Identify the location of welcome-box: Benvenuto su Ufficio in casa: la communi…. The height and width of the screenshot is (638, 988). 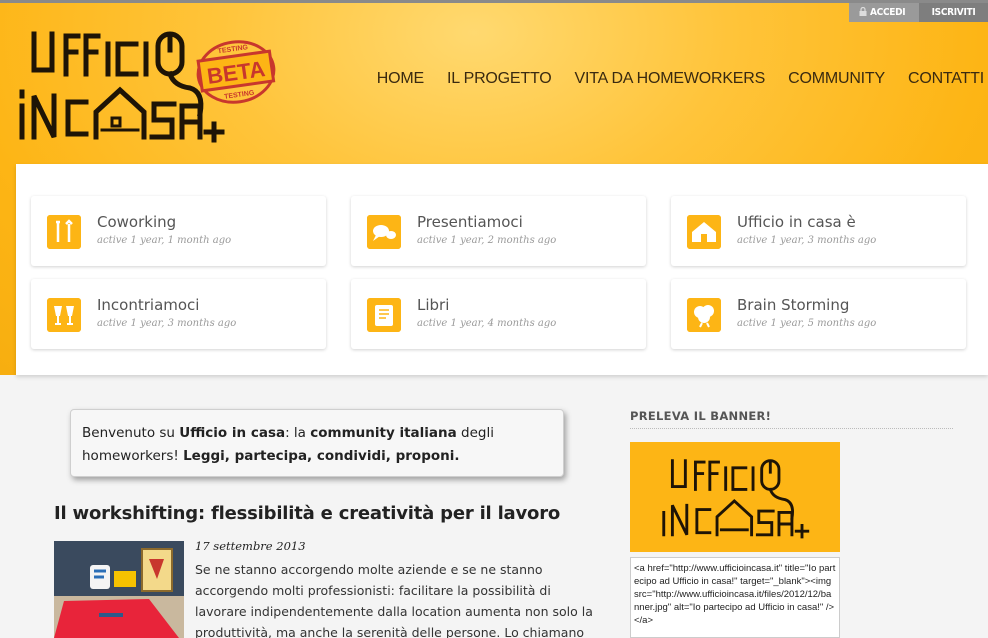
(317, 443).